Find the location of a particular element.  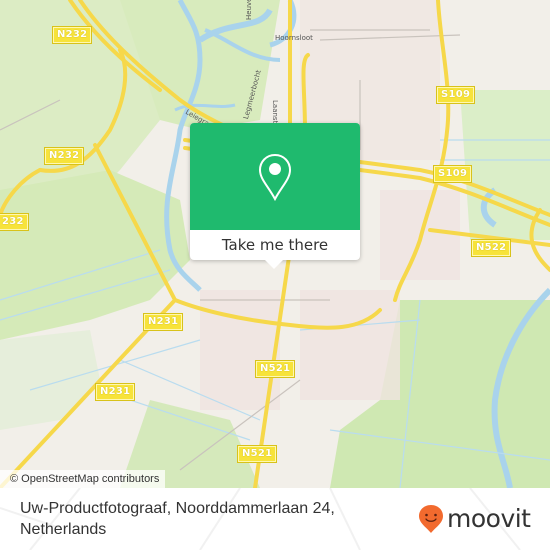

road-shield-n232: 232 is located at coordinates (14, 222).